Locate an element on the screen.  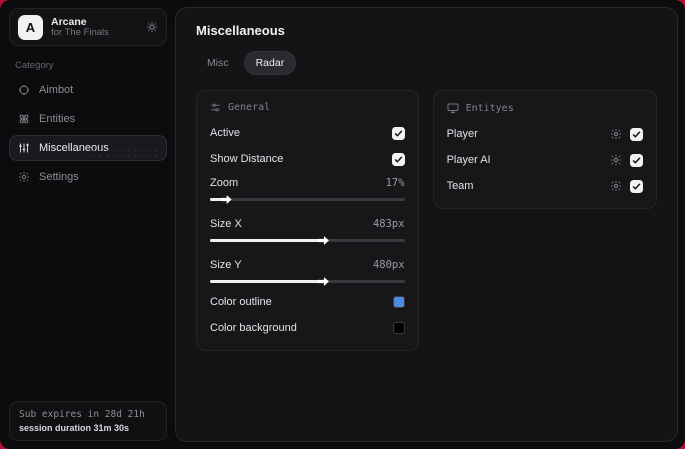
active-checkbox is located at coordinates (398, 133).